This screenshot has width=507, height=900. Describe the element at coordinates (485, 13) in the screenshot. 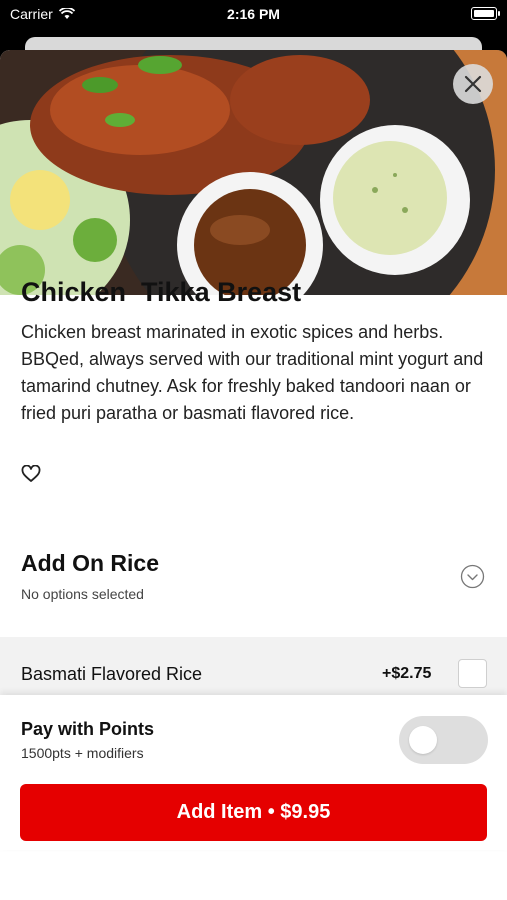

I see `battery-icon` at that location.